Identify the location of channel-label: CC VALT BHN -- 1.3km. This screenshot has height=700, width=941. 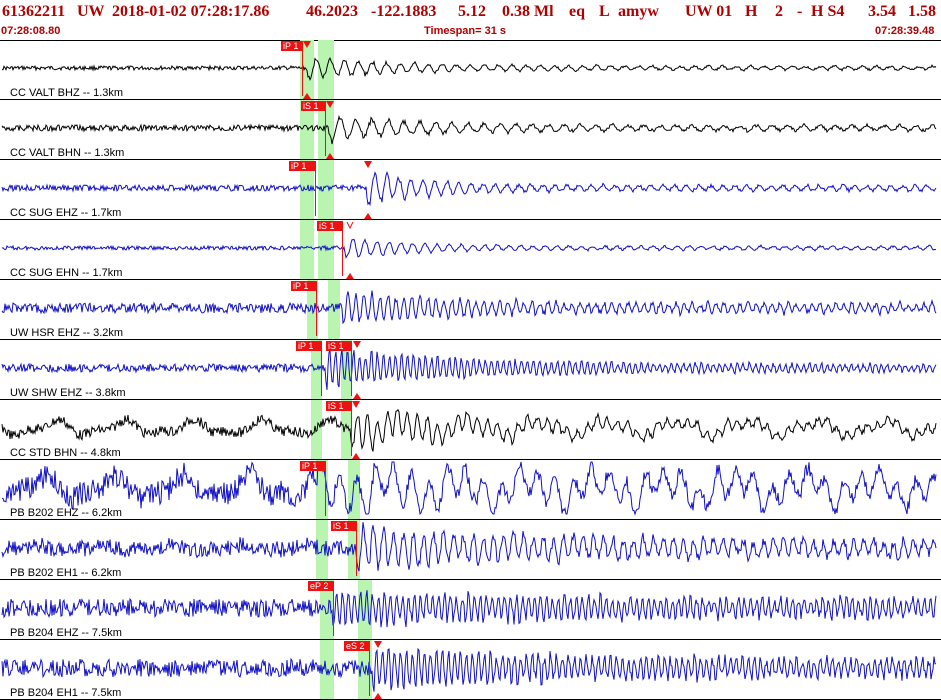
(67, 153).